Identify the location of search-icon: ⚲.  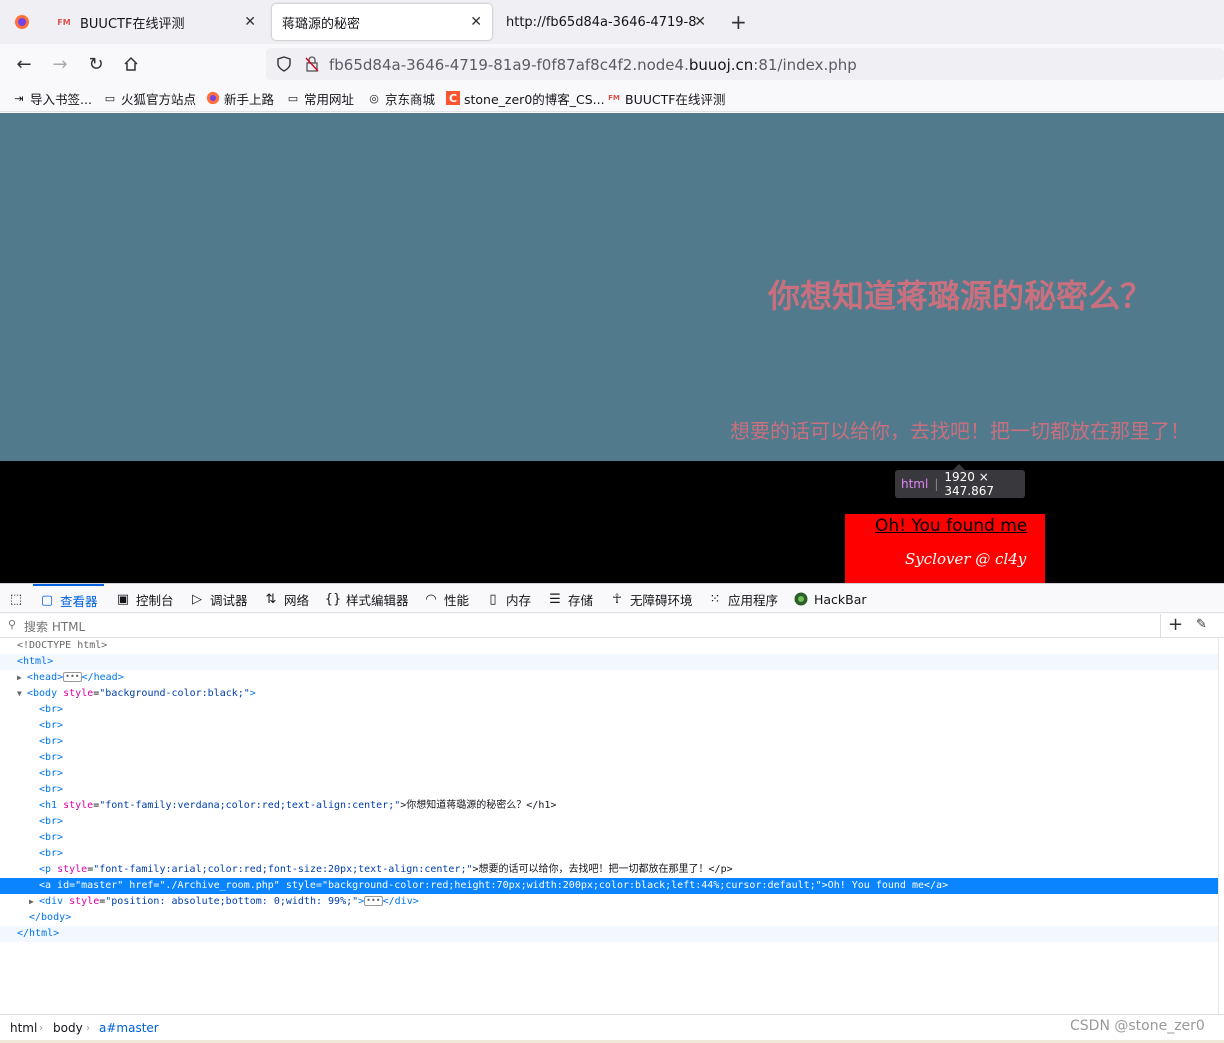
(12, 624).